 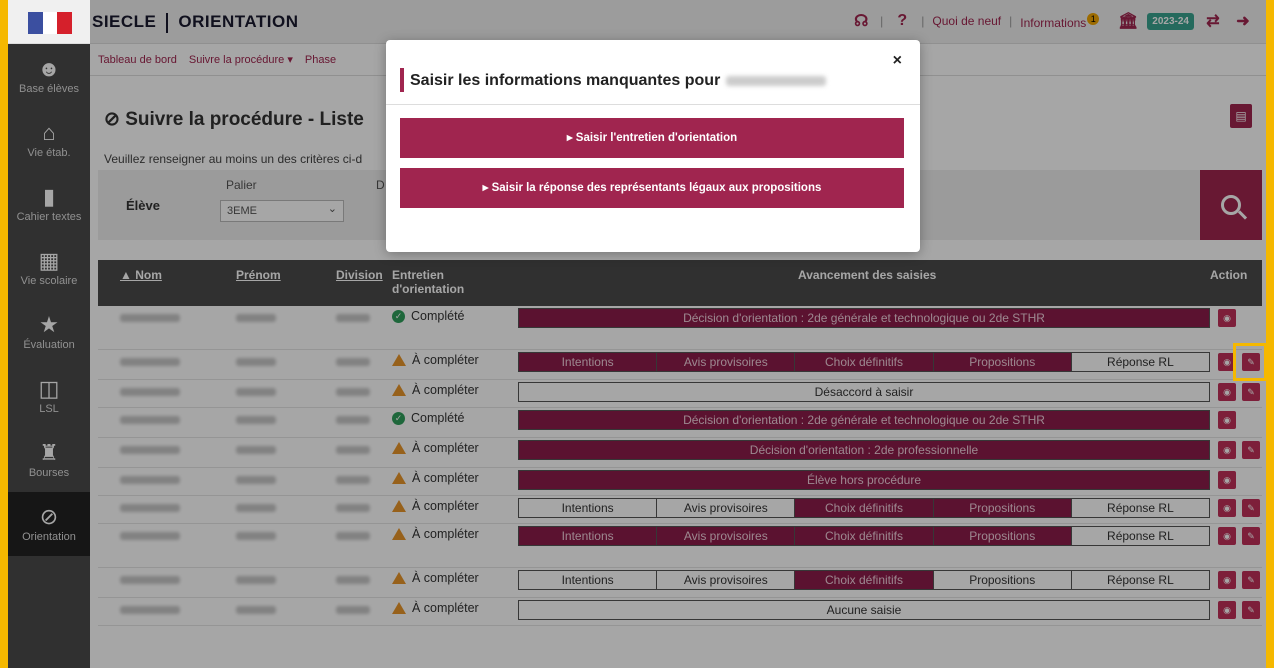 I want to click on modal-close-button: ×, so click(x=897, y=61).